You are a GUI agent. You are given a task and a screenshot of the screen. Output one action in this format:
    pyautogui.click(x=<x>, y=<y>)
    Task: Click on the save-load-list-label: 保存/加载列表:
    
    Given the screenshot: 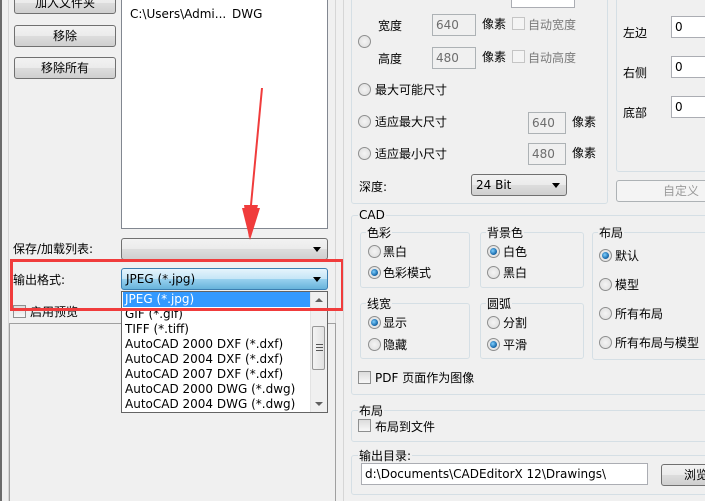 What is the action you would take?
    pyautogui.click(x=53, y=249)
    